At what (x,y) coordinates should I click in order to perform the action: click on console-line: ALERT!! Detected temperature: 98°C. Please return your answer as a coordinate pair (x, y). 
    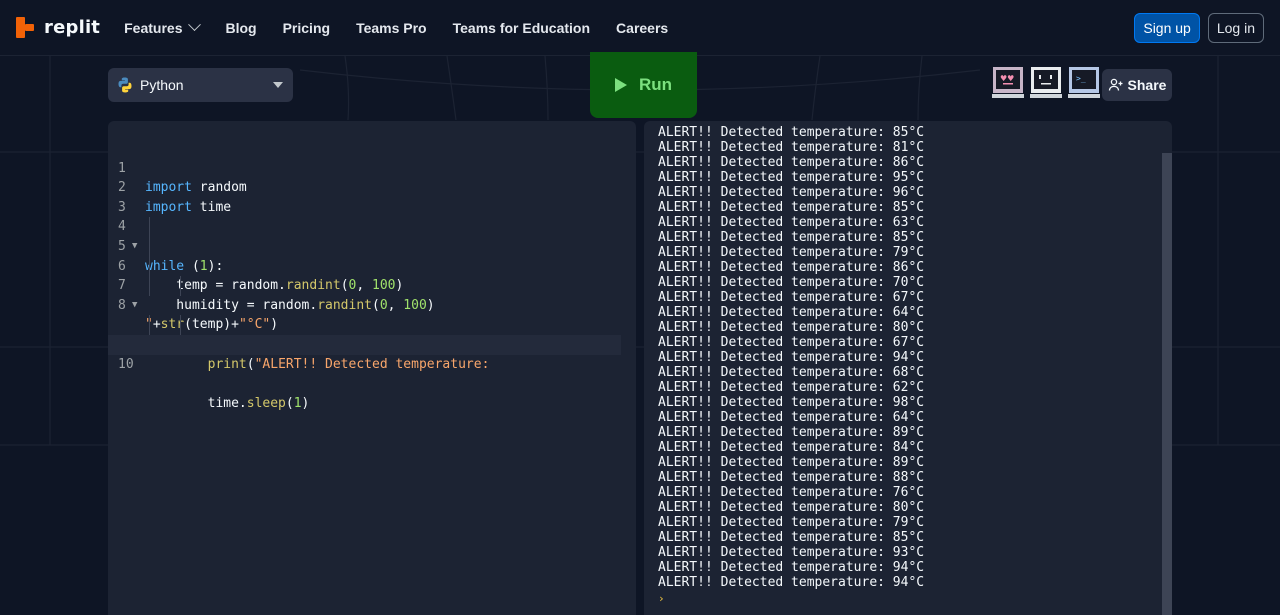
    Looking at the image, I should click on (791, 402).